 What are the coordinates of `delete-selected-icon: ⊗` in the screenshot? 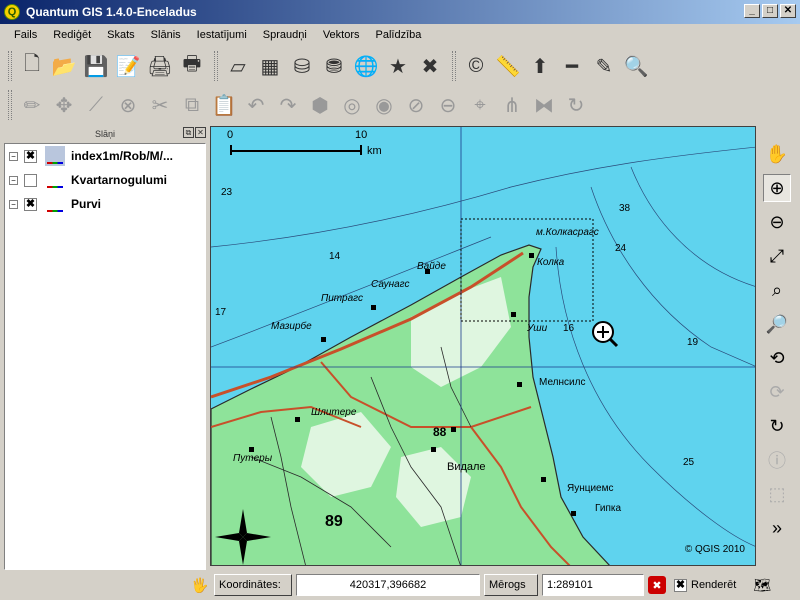 It's located at (128, 105).